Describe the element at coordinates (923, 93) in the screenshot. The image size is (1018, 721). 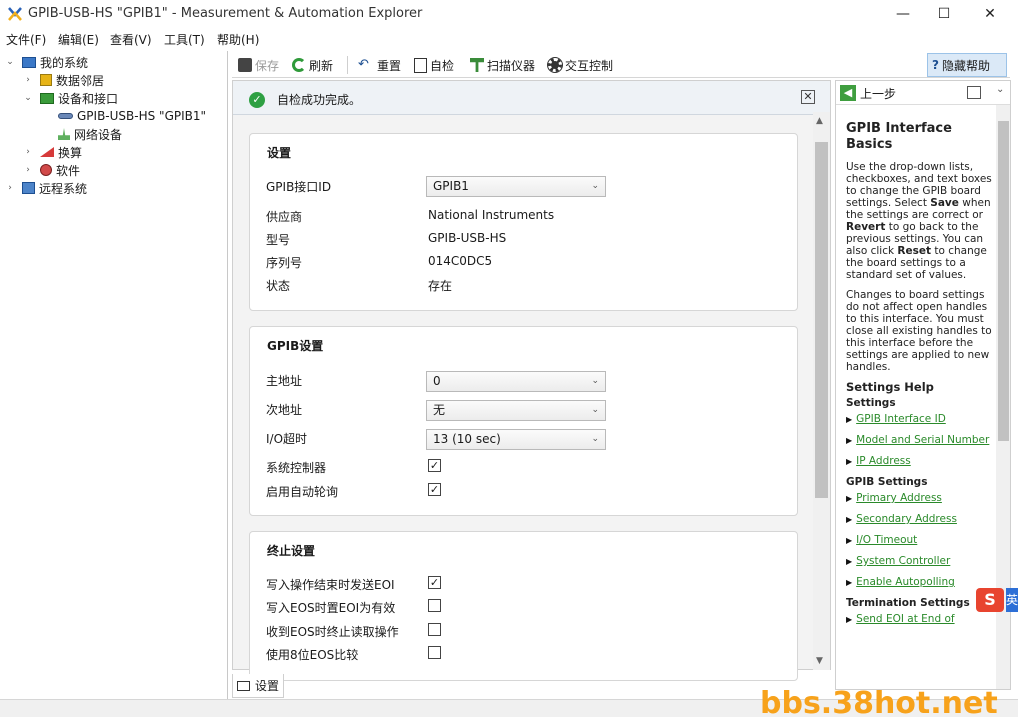
I see `help-navigation: ◀ 上一步 ⌄` at that location.